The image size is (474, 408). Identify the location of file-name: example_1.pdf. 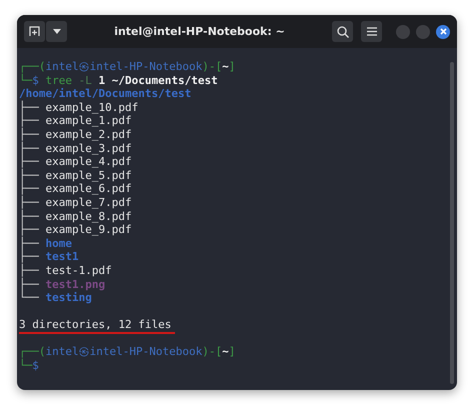
(89, 121).